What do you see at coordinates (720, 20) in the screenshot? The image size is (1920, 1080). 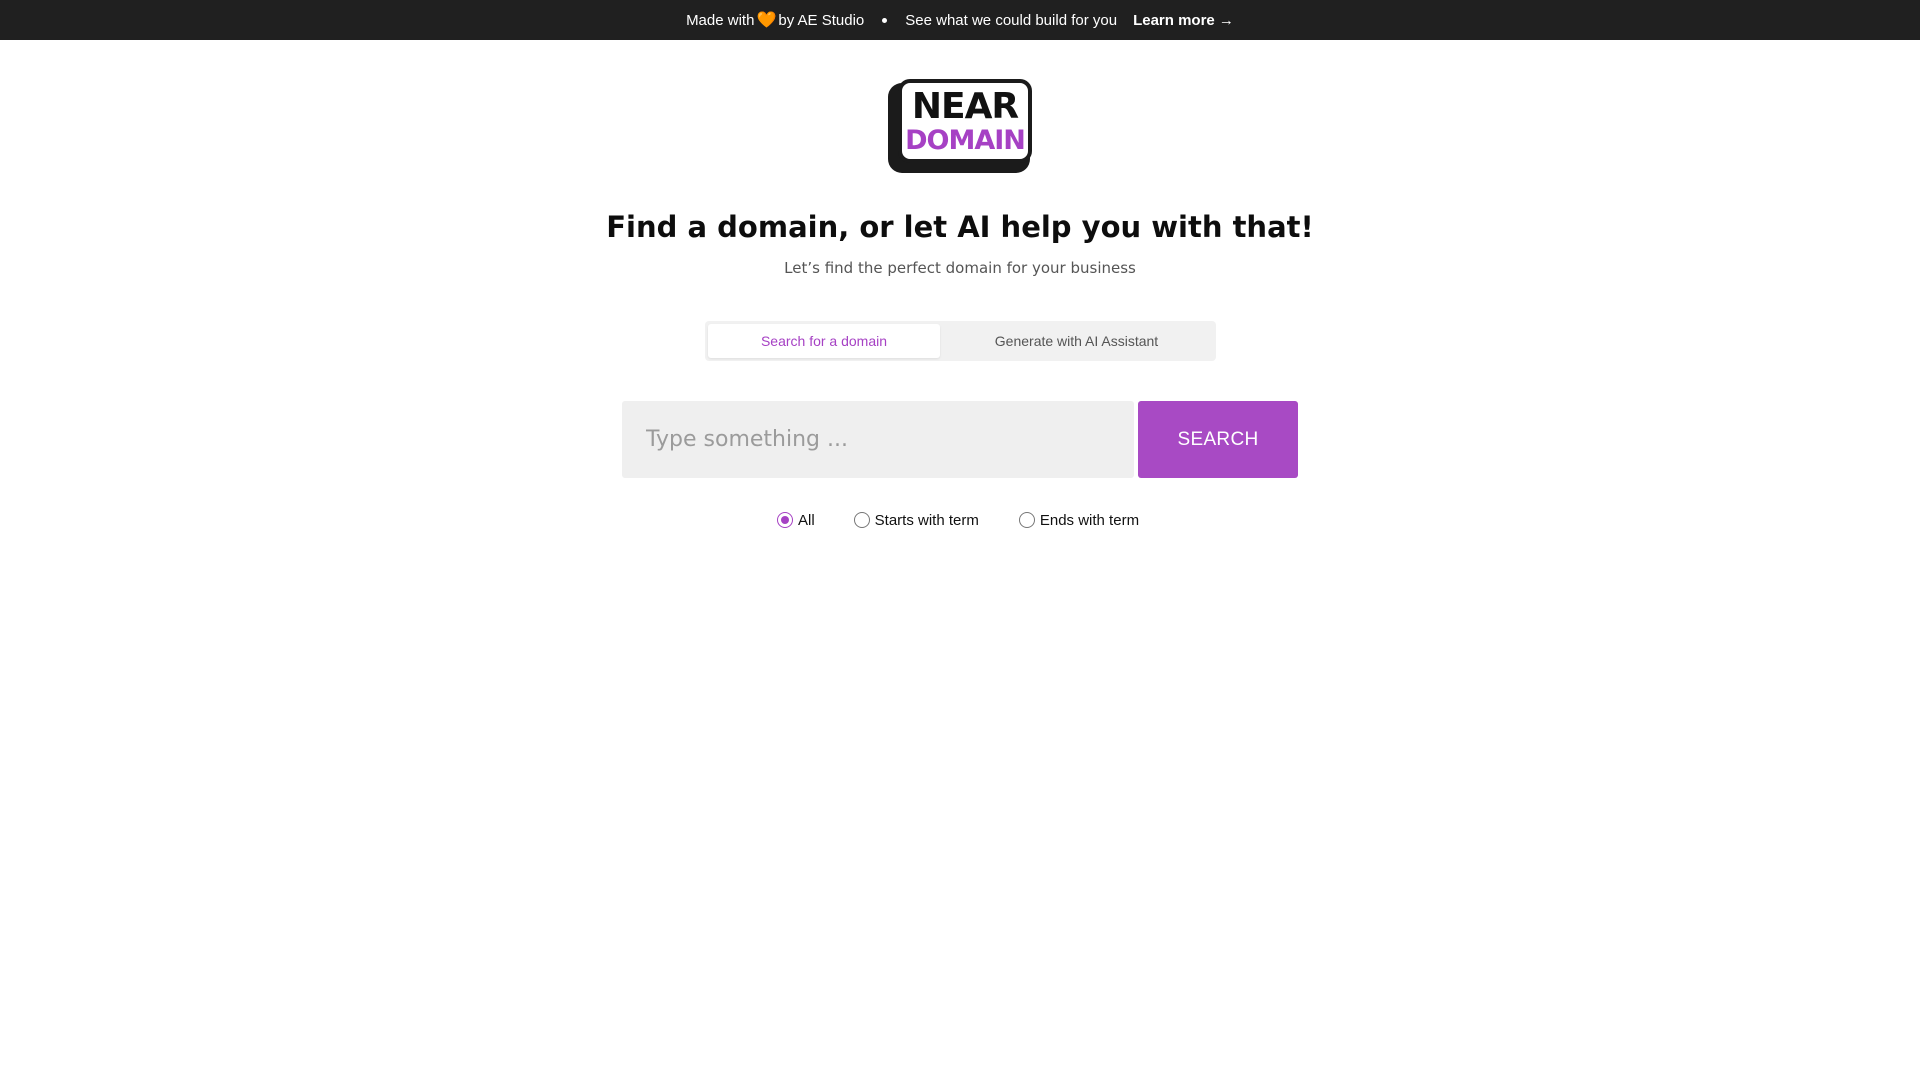 I see `banner-made-with: Made with` at bounding box center [720, 20].